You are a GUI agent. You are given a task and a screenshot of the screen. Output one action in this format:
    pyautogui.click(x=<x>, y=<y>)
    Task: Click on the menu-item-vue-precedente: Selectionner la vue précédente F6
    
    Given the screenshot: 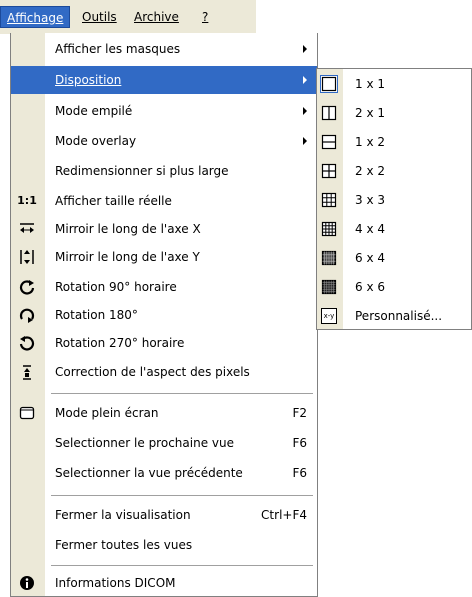 What is the action you would take?
    pyautogui.click(x=164, y=473)
    